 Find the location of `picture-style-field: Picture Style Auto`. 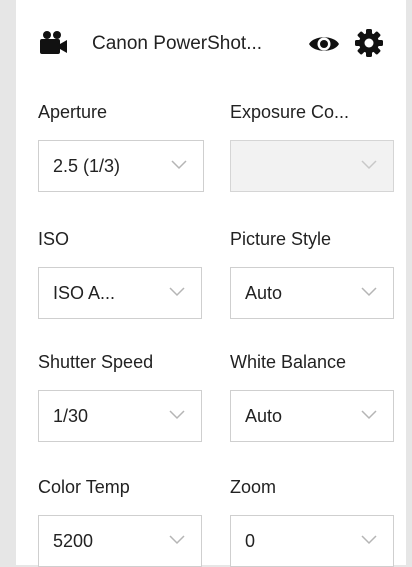

picture-style-field: Picture Style Auto is located at coordinates (315, 273).